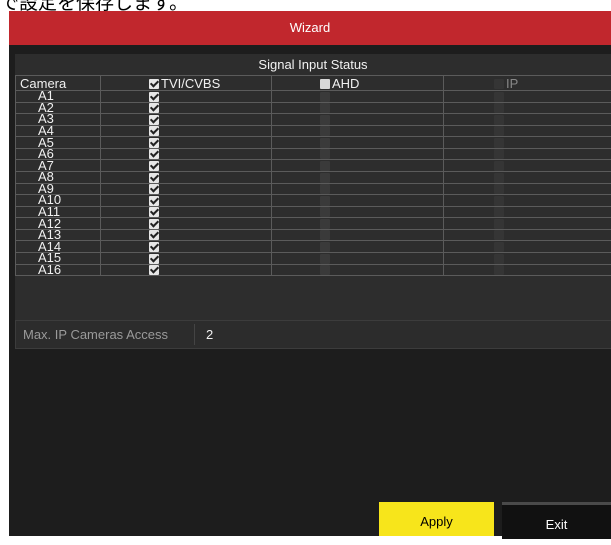 The height and width of the screenshot is (545, 611). What do you see at coordinates (527, 83) in the screenshot?
I see `column-header-ip: IP` at bounding box center [527, 83].